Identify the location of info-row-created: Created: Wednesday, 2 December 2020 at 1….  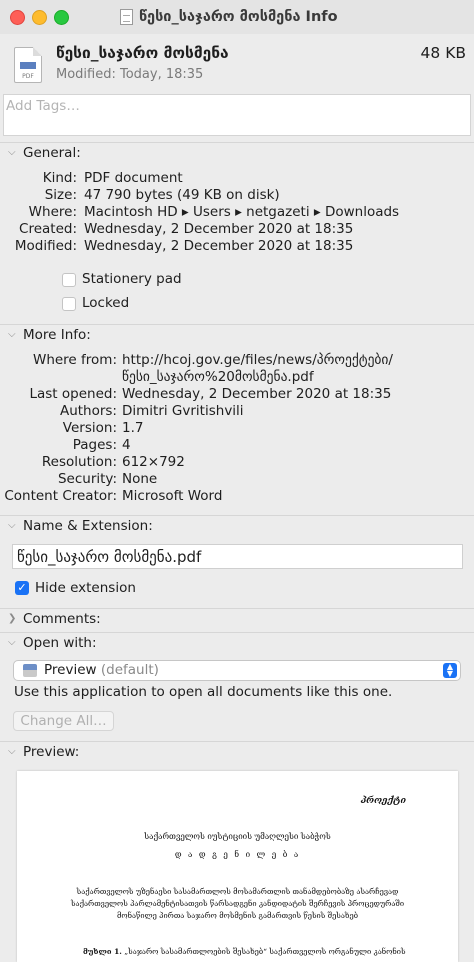
(237, 229).